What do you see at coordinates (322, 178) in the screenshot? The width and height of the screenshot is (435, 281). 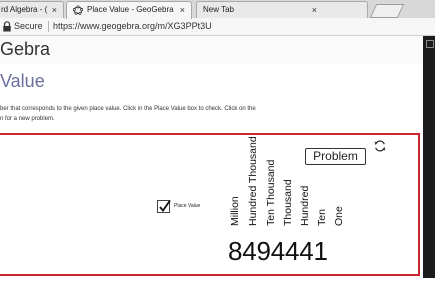 I see `place-value-ten: Ten` at bounding box center [322, 178].